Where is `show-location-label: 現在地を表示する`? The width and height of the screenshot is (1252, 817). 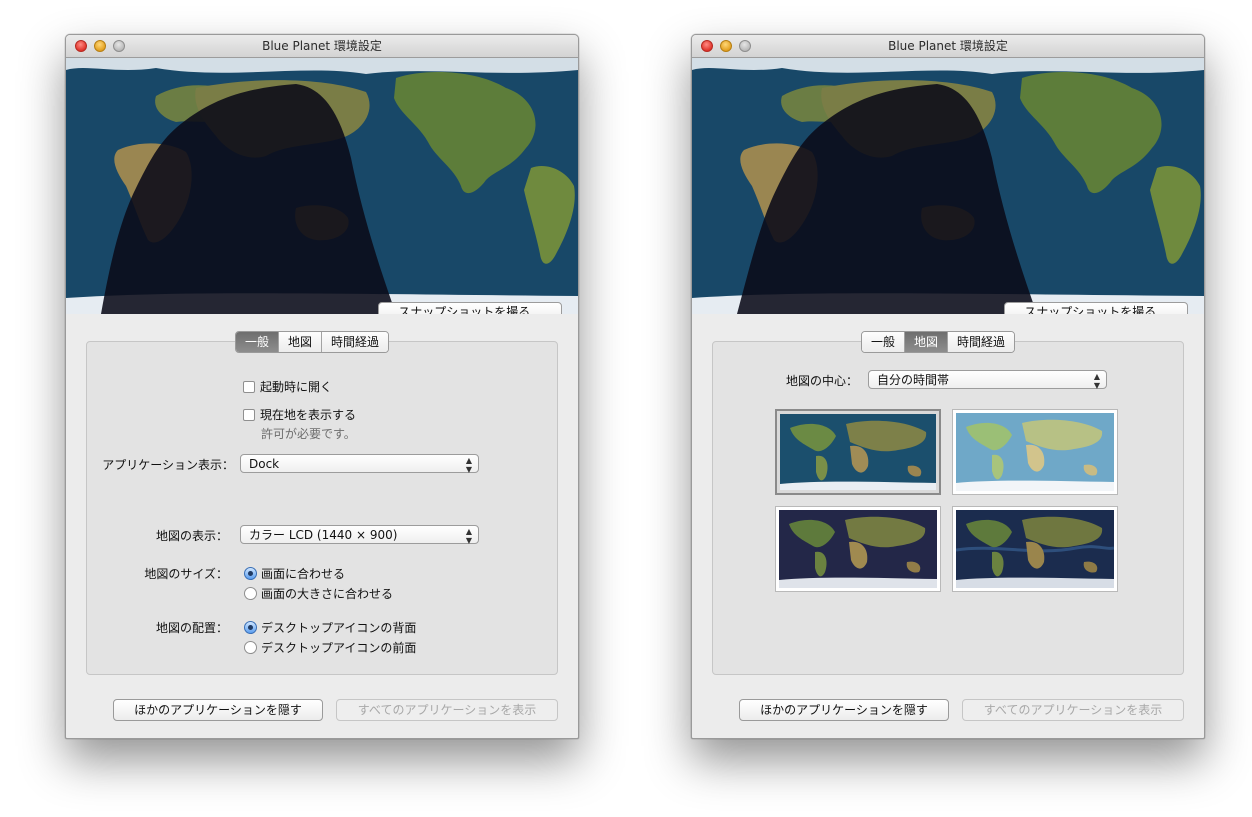
show-location-label: 現在地を表示する is located at coordinates (308, 415).